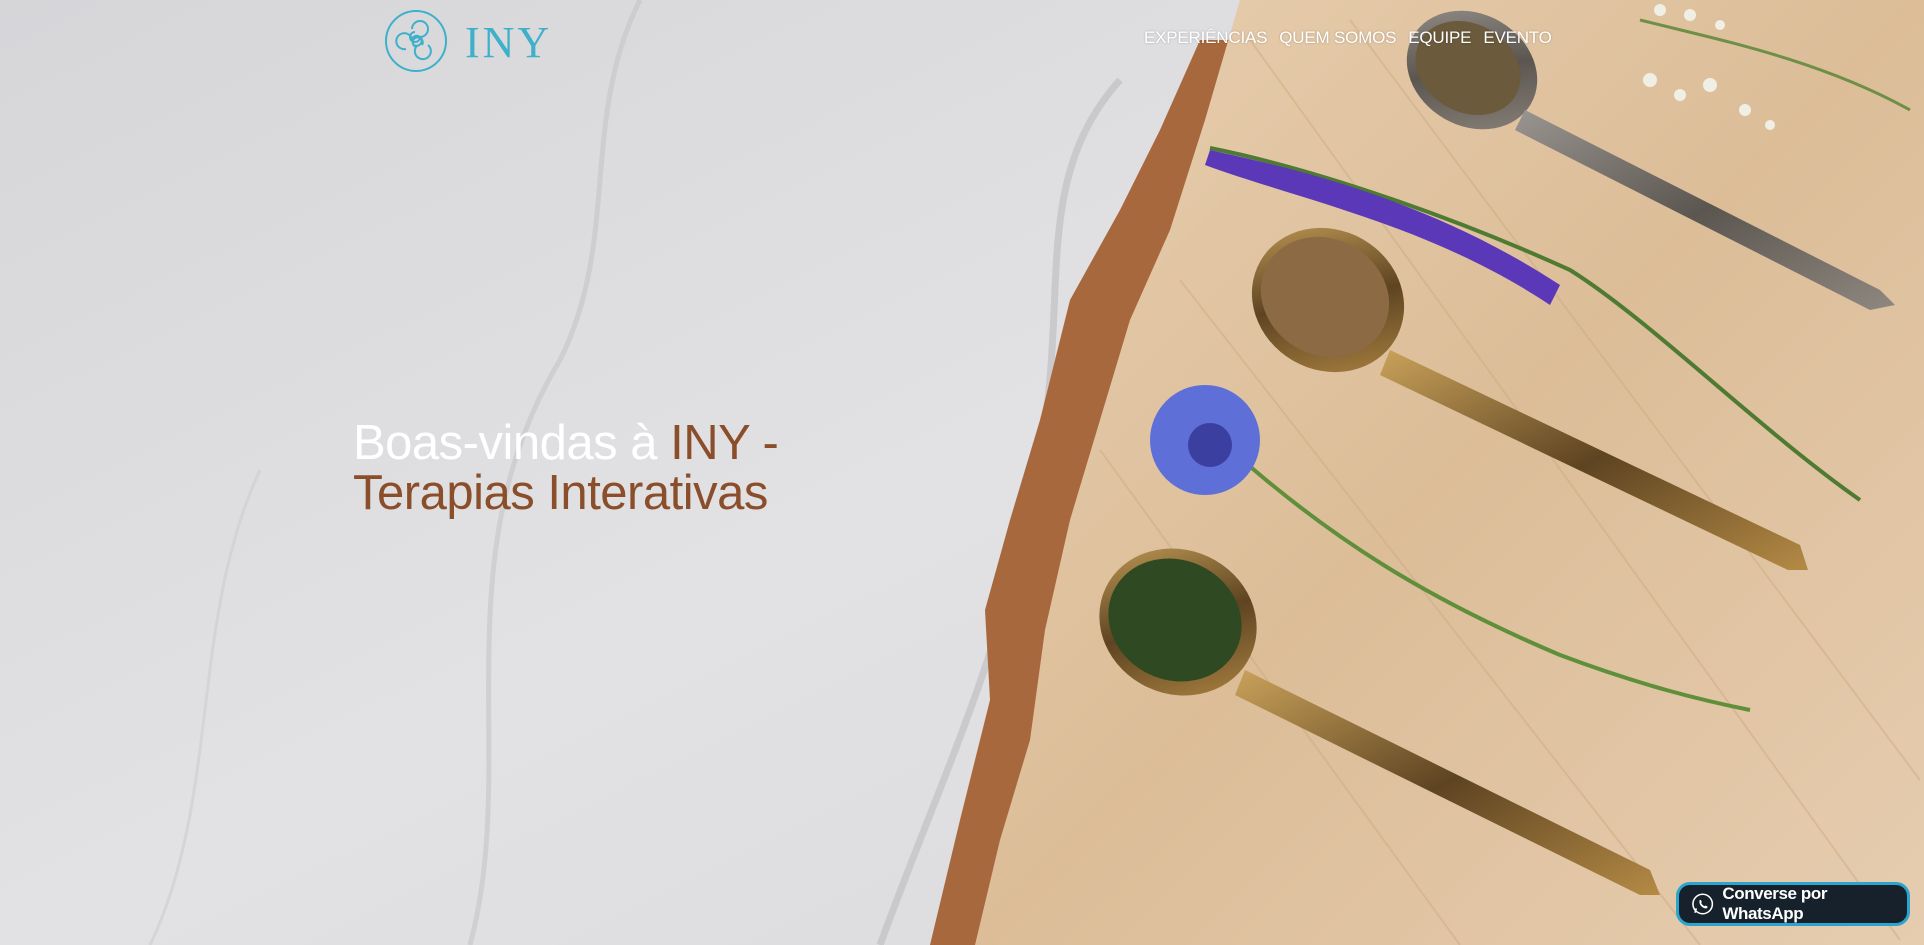  I want to click on main-navigation: EXPERIÊNCIAS QUEM SOMOS EQUIPE EVENTO, so click(1348, 38).